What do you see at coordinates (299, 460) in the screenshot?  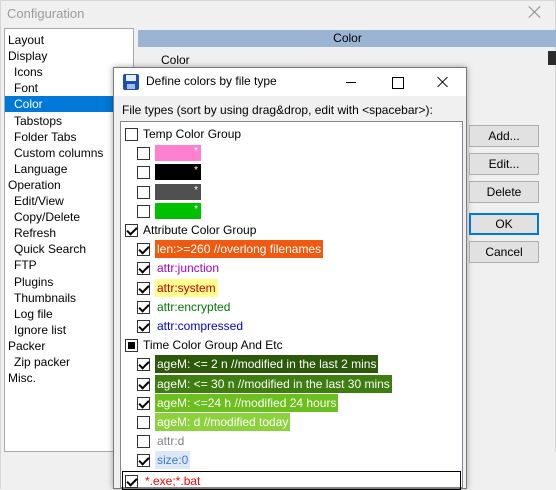 I see `file-type-row: size:0` at bounding box center [299, 460].